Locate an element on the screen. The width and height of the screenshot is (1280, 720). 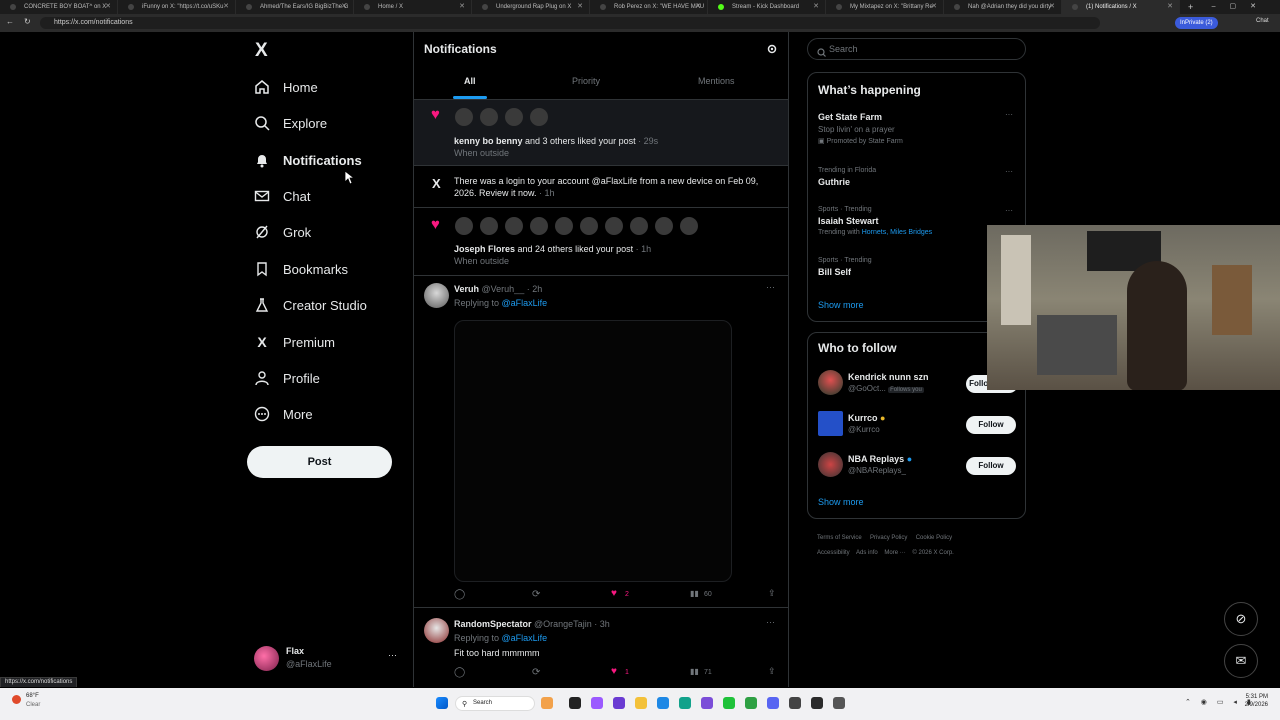
footer-link: More ··· is located at coordinates (894, 553).